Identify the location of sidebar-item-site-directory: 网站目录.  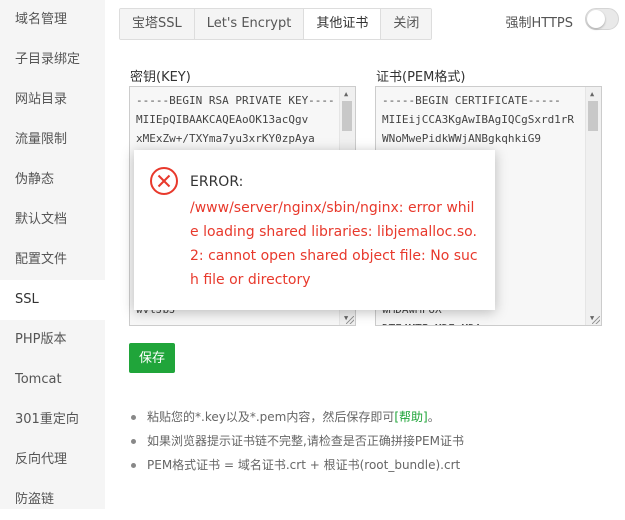
(52, 100).